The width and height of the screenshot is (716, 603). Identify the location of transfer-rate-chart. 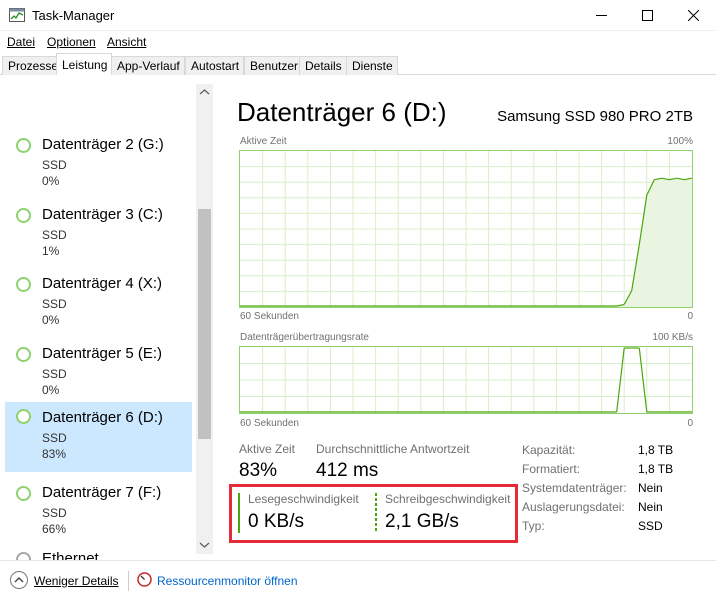
(466, 380).